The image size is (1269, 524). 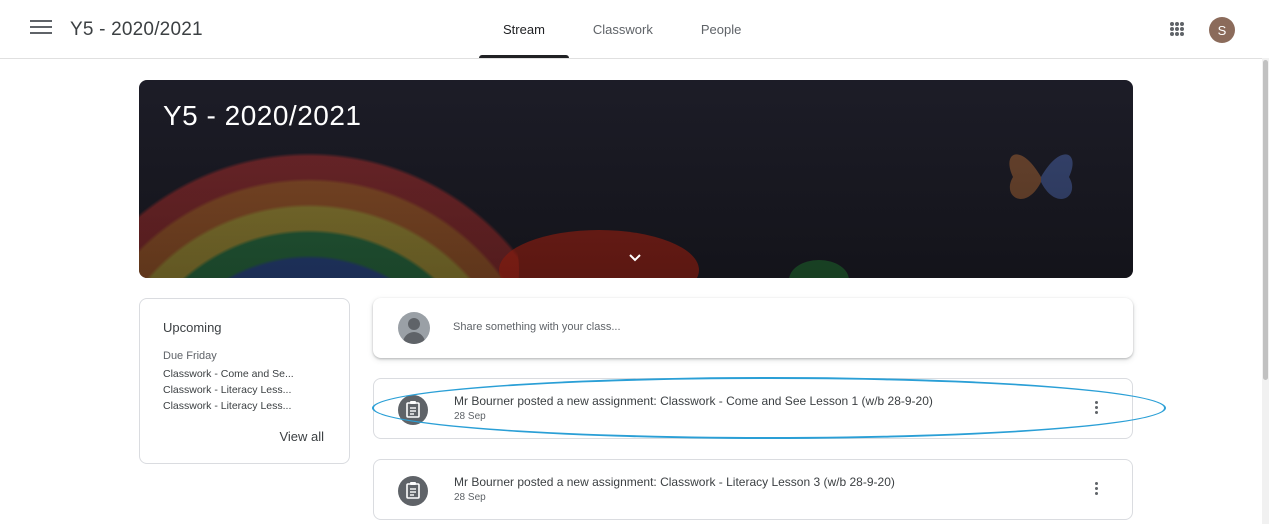 I want to click on tab-stream: Stream, so click(x=524, y=29).